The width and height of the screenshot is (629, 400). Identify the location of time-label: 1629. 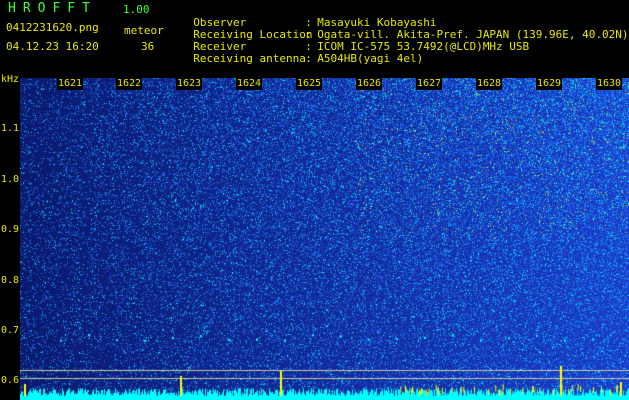
(549, 84).